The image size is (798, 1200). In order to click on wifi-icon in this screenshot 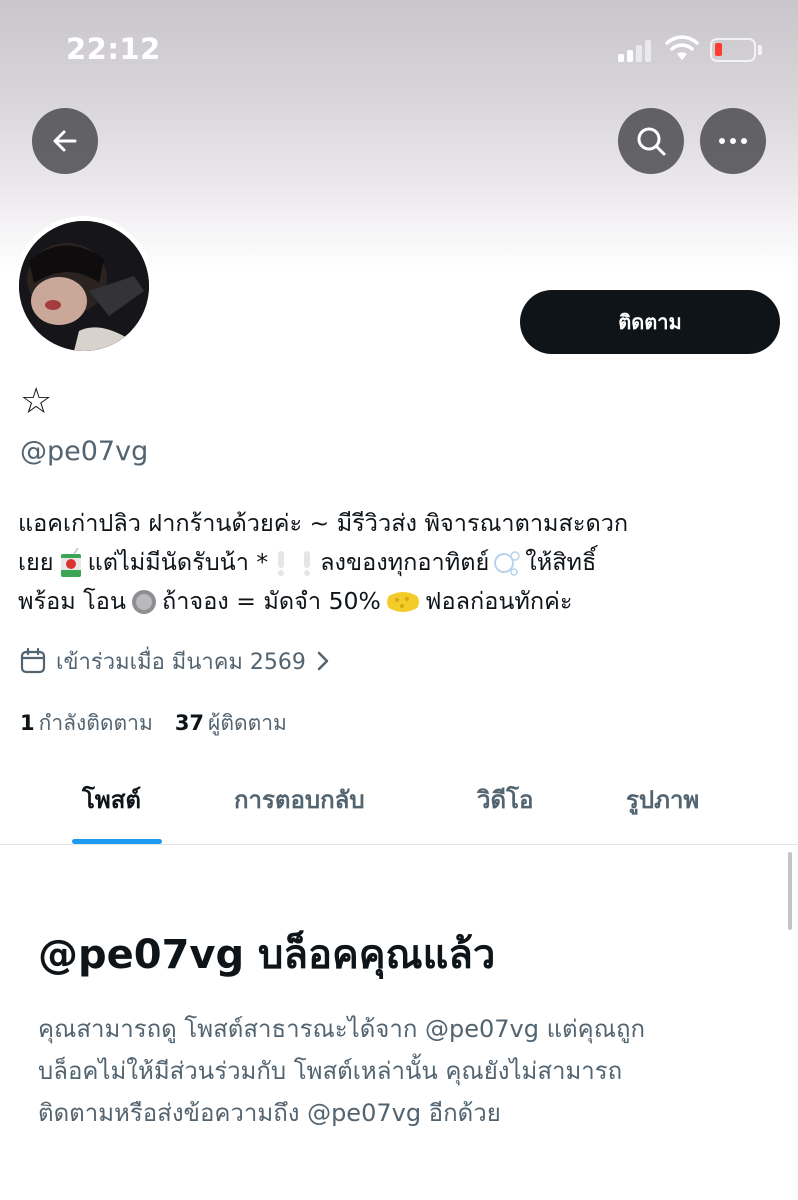, I will do `click(682, 47)`.